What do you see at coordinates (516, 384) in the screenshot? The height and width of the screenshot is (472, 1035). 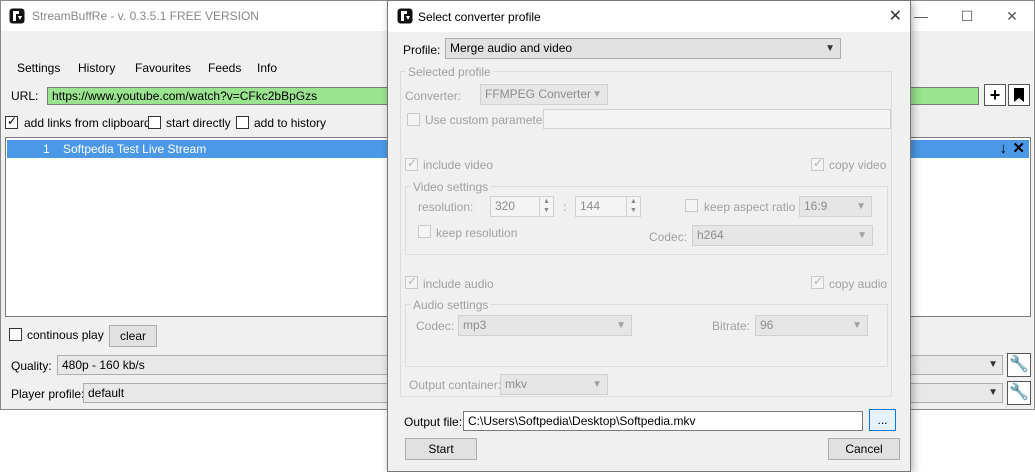 I see `output-container-value: mkv` at bounding box center [516, 384].